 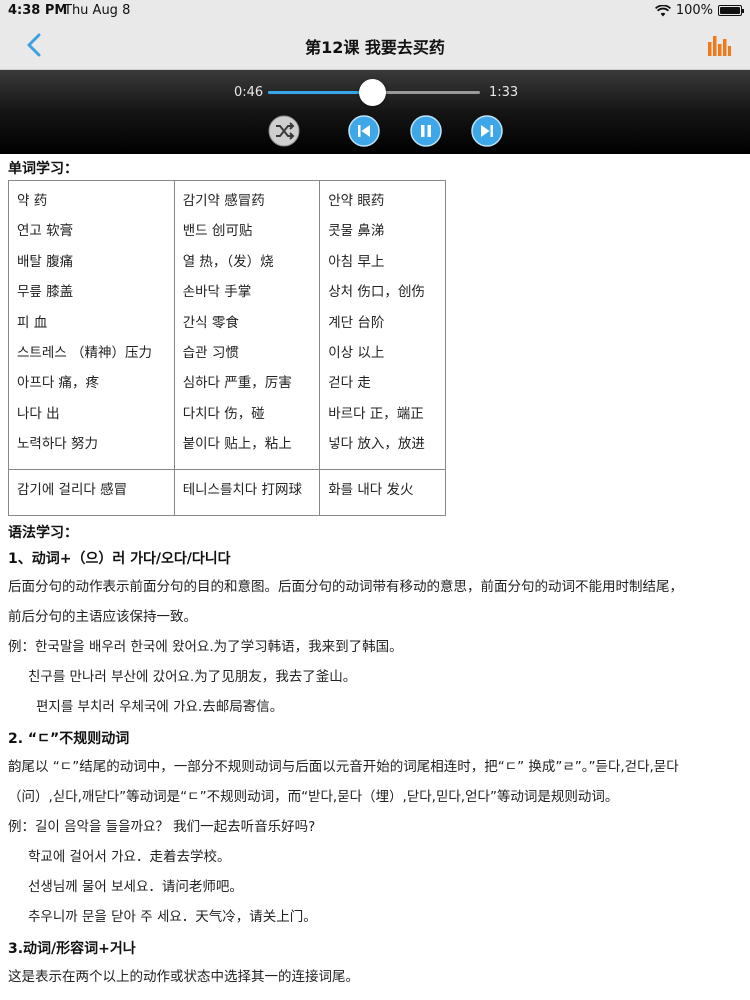 I want to click on progress-slider, so click(x=374, y=92).